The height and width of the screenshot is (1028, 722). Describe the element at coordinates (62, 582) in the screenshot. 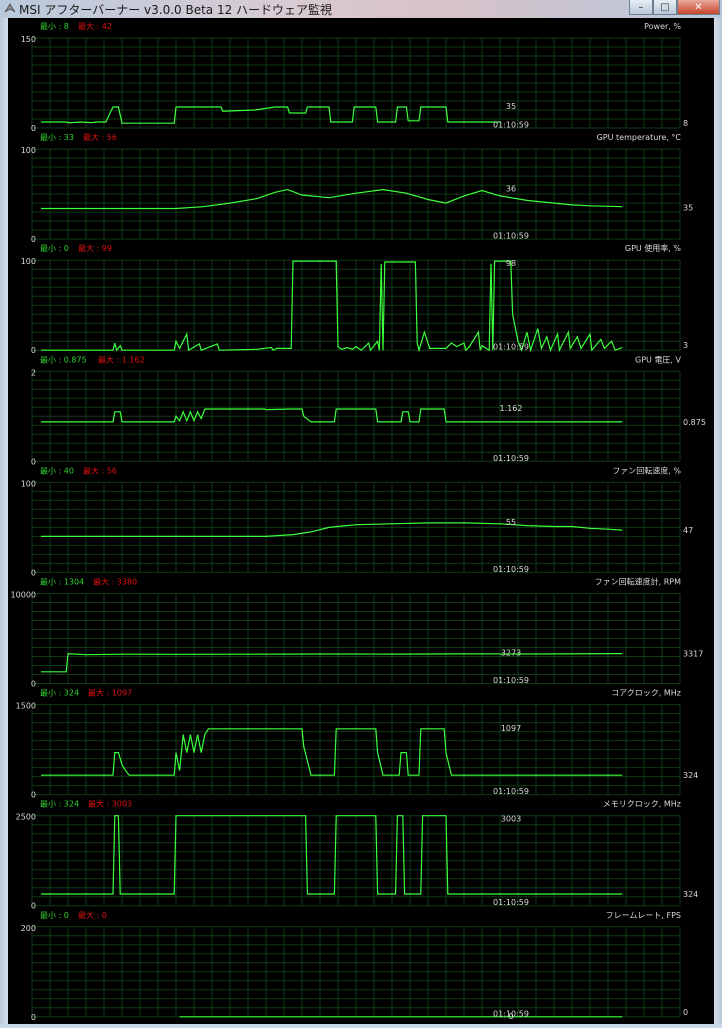

I see `min-label: 最小 : 1304` at that location.